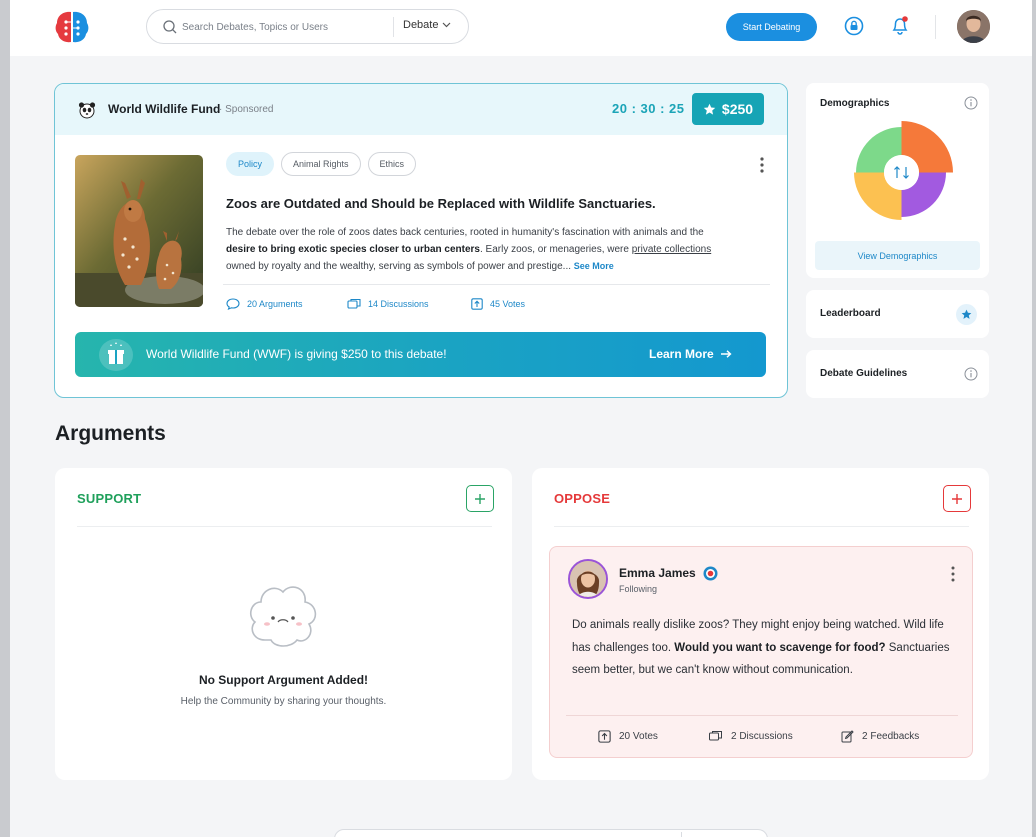 The image size is (1036, 837). Describe the element at coordinates (508, 304) in the screenshot. I see `votes-count: 45 Votes` at that location.